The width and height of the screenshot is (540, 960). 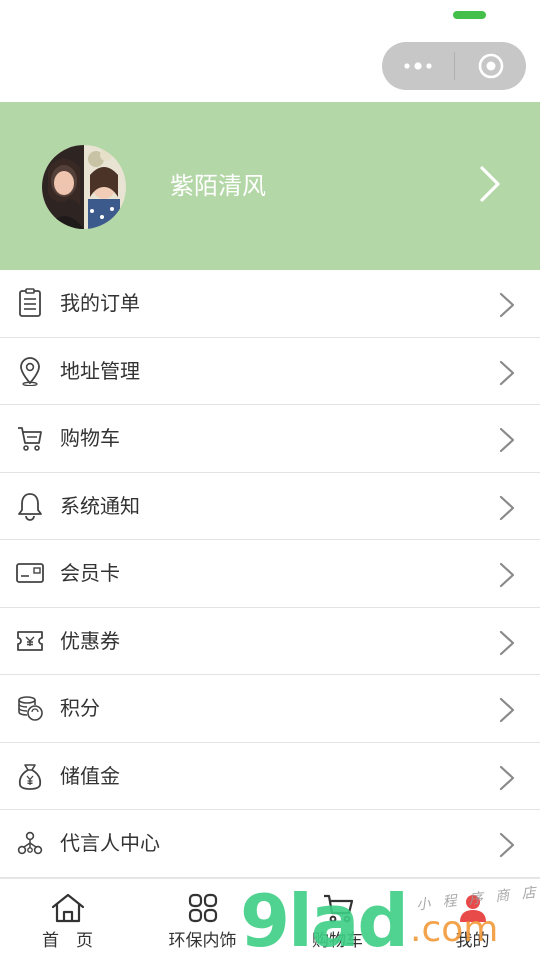 What do you see at coordinates (30, 573) in the screenshot?
I see `member-card-icon` at bounding box center [30, 573].